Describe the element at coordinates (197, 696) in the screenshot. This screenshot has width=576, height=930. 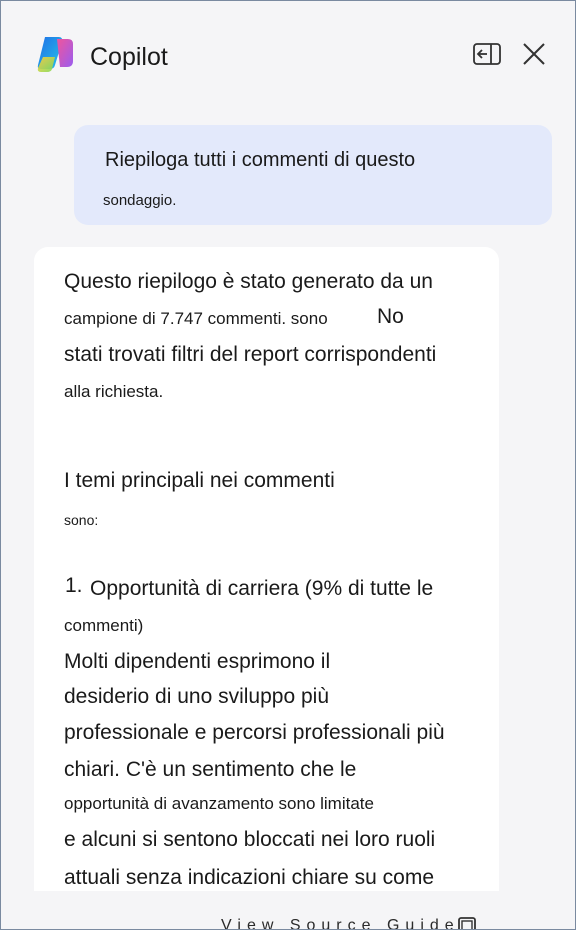
I see `list-item-text: desiderio di uno sviluppo più` at that location.